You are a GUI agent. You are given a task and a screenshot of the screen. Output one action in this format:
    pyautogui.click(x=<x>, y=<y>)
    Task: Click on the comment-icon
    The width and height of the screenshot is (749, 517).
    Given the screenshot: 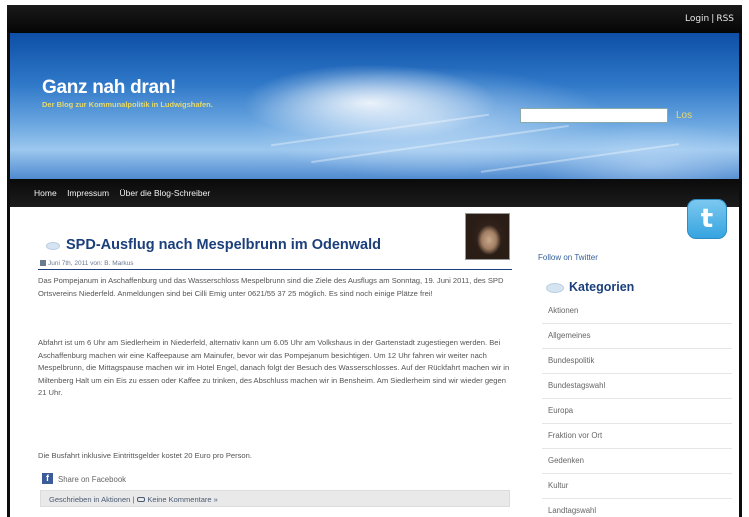 What is the action you would take?
    pyautogui.click(x=141, y=499)
    